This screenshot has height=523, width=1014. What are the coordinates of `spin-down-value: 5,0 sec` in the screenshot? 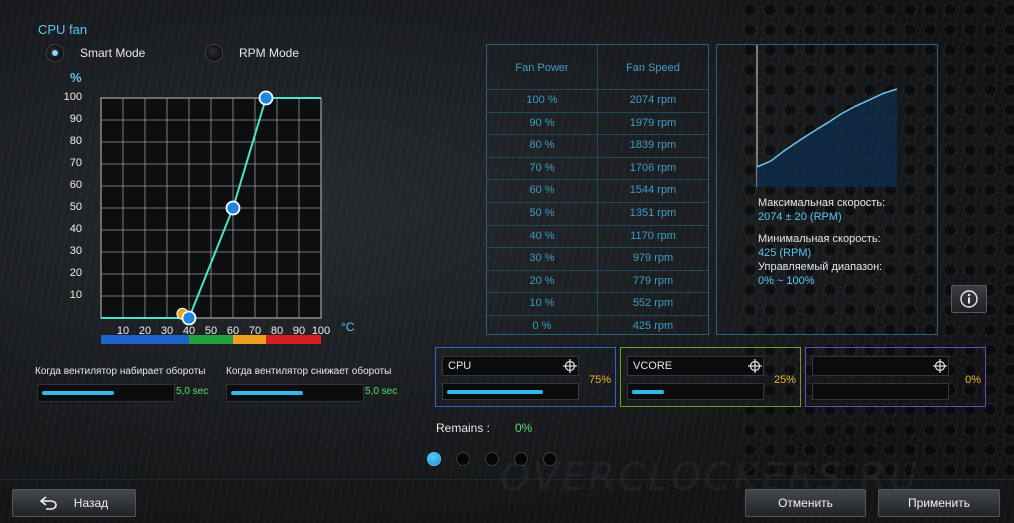 It's located at (381, 391).